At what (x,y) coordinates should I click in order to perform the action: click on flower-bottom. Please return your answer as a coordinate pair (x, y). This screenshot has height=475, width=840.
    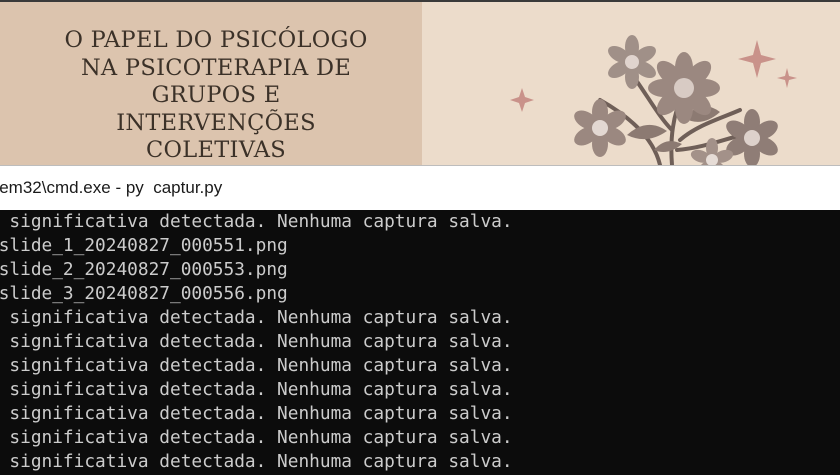
    Looking at the image, I should click on (712, 151).